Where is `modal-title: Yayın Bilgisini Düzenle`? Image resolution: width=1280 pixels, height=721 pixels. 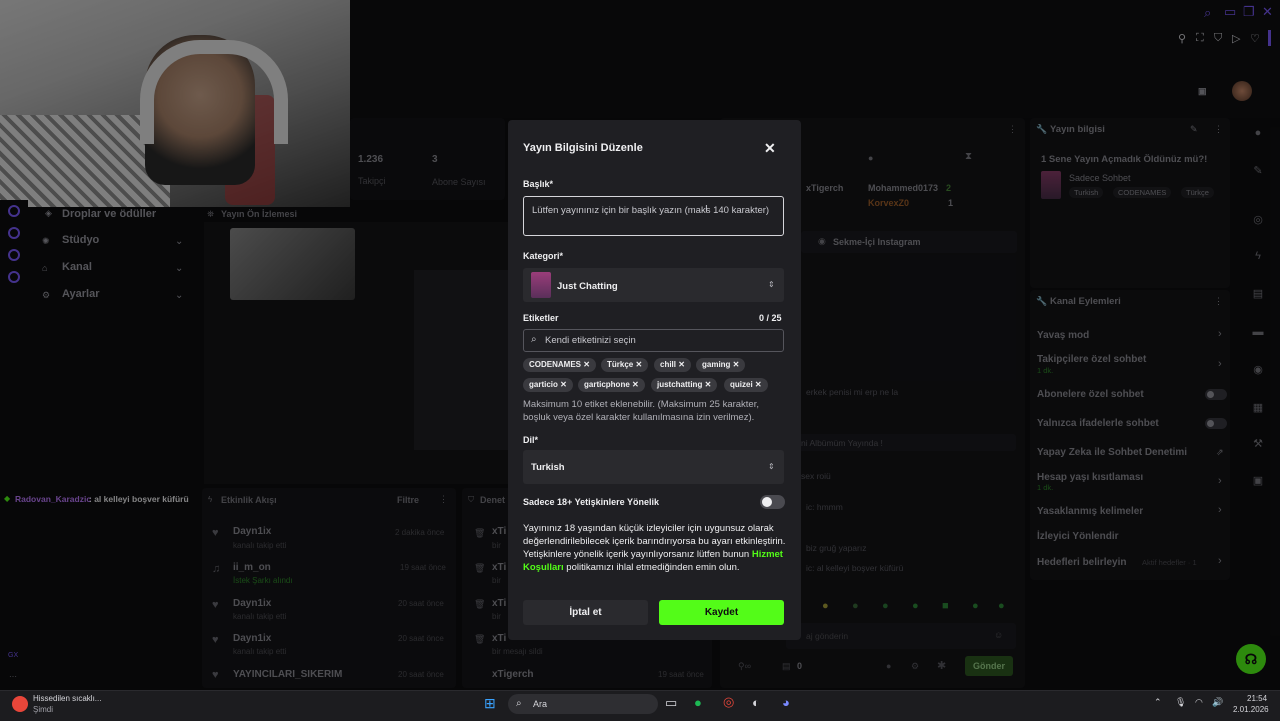
modal-title: Yayın Bilgisini Düzenle is located at coordinates (583, 148).